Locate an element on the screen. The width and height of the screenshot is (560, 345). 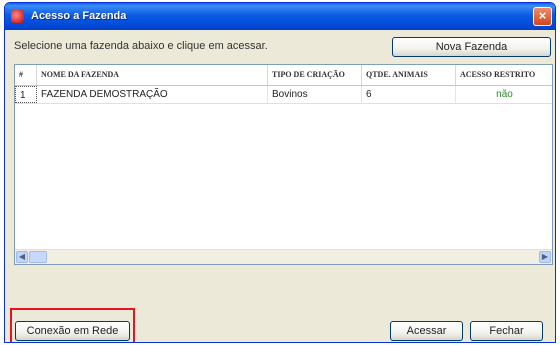
horizontal-scrollbar: ◀ ▶ is located at coordinates (283, 256).